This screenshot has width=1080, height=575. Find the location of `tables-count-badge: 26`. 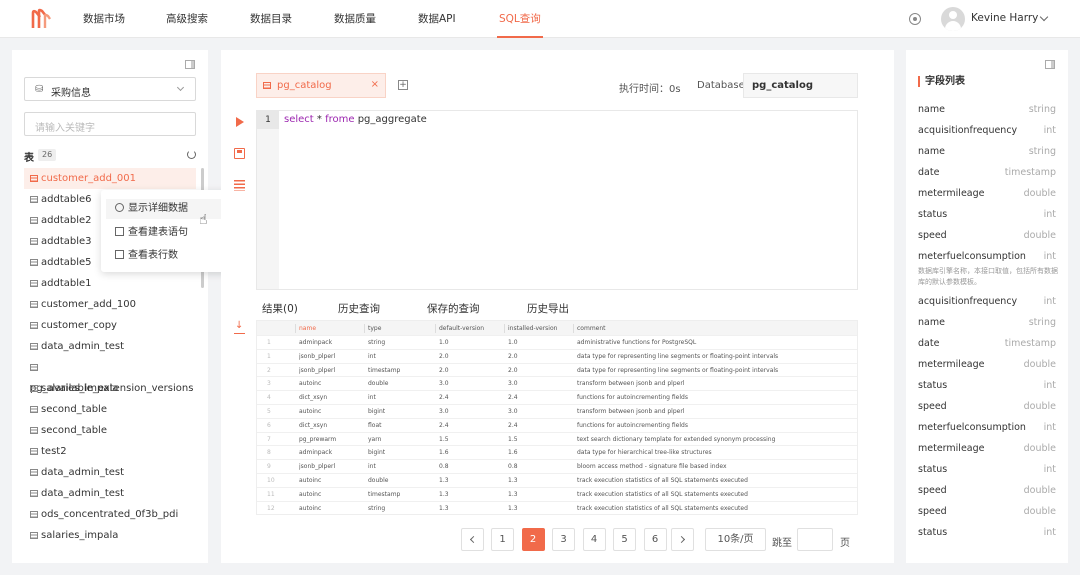

tables-count-badge: 26 is located at coordinates (47, 155).